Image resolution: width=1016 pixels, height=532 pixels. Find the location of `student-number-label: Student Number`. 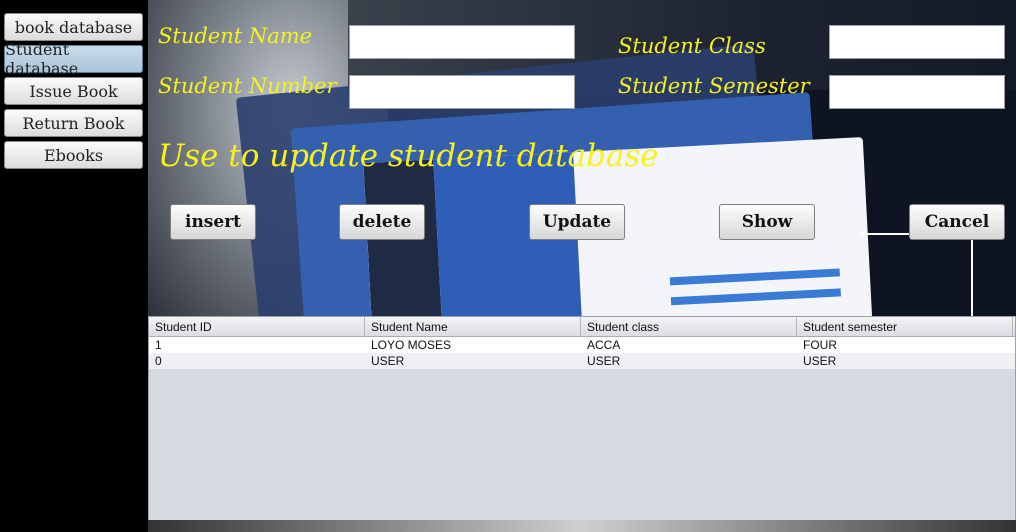

student-number-label: Student Number is located at coordinates (247, 86).